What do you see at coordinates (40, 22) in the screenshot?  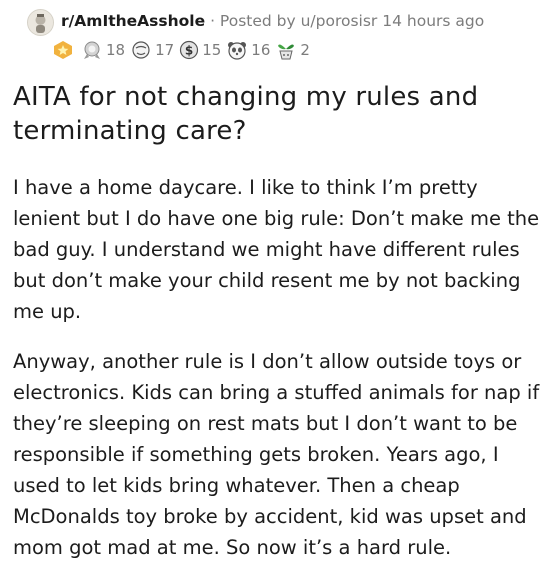 I see `subreddit-avatar-icon` at bounding box center [40, 22].